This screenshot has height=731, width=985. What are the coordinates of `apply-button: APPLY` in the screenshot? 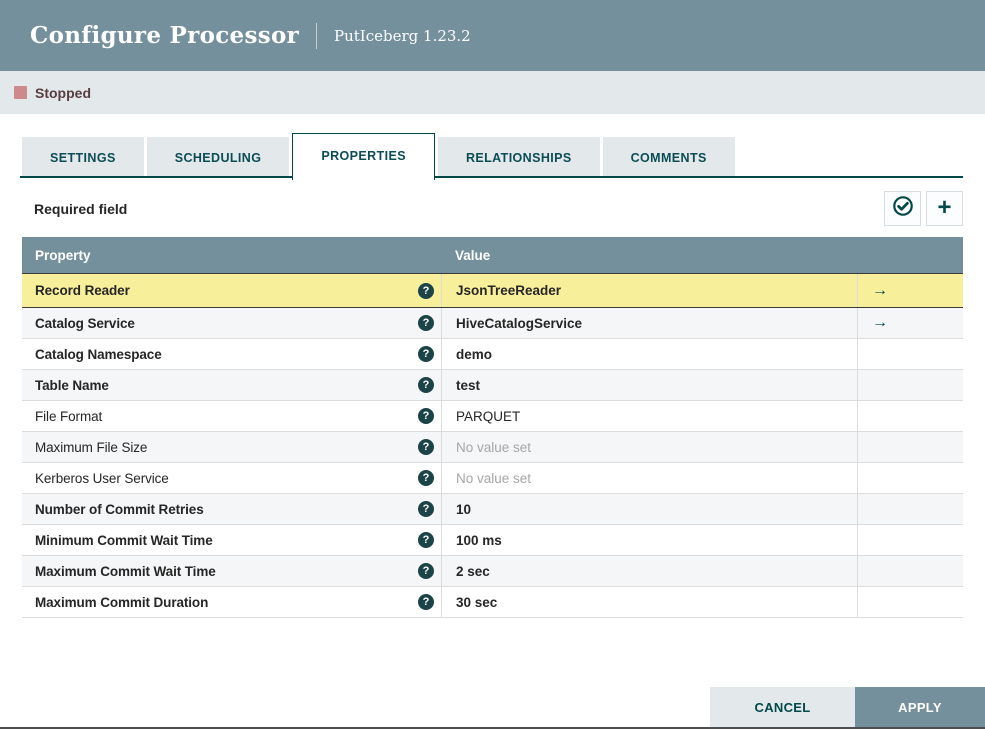 It's located at (920, 707).